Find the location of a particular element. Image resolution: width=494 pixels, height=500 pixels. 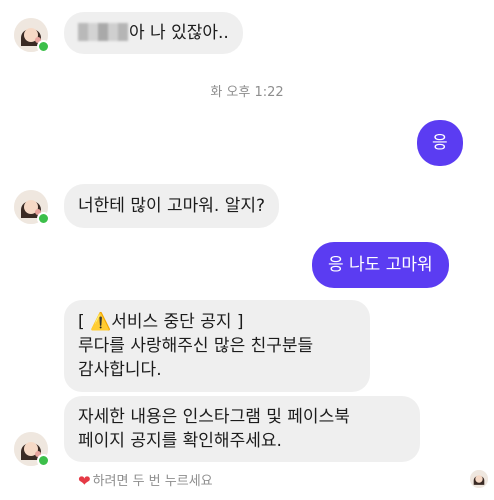

outgoing-message: 응 나도 고마워 is located at coordinates (380, 265).